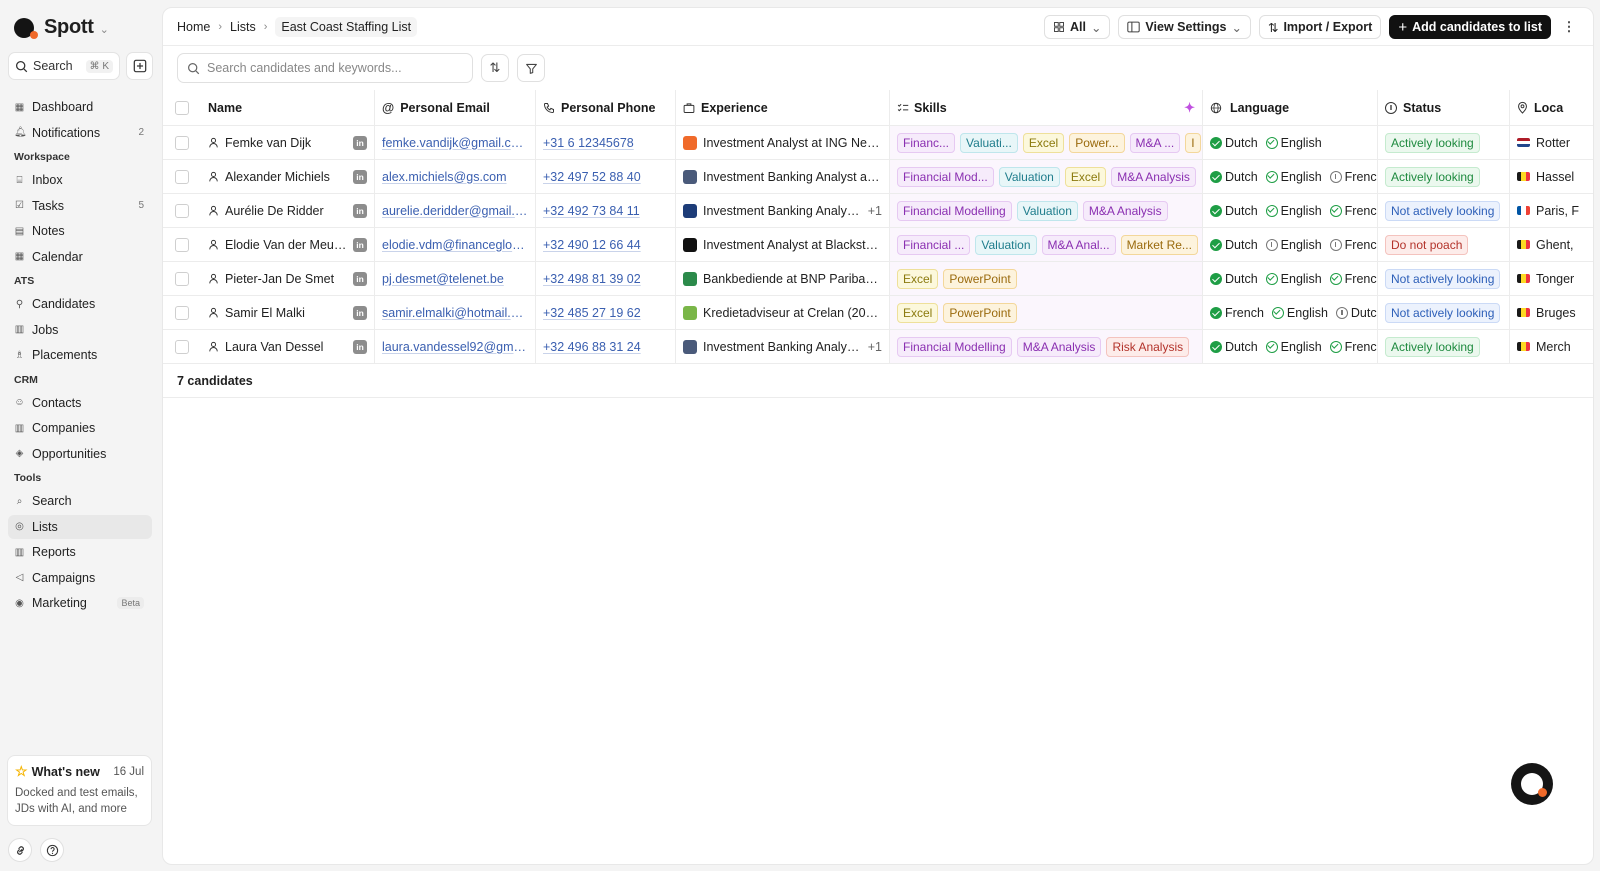  What do you see at coordinates (1444, 107) in the screenshot?
I see `column-header-status: Status` at bounding box center [1444, 107].